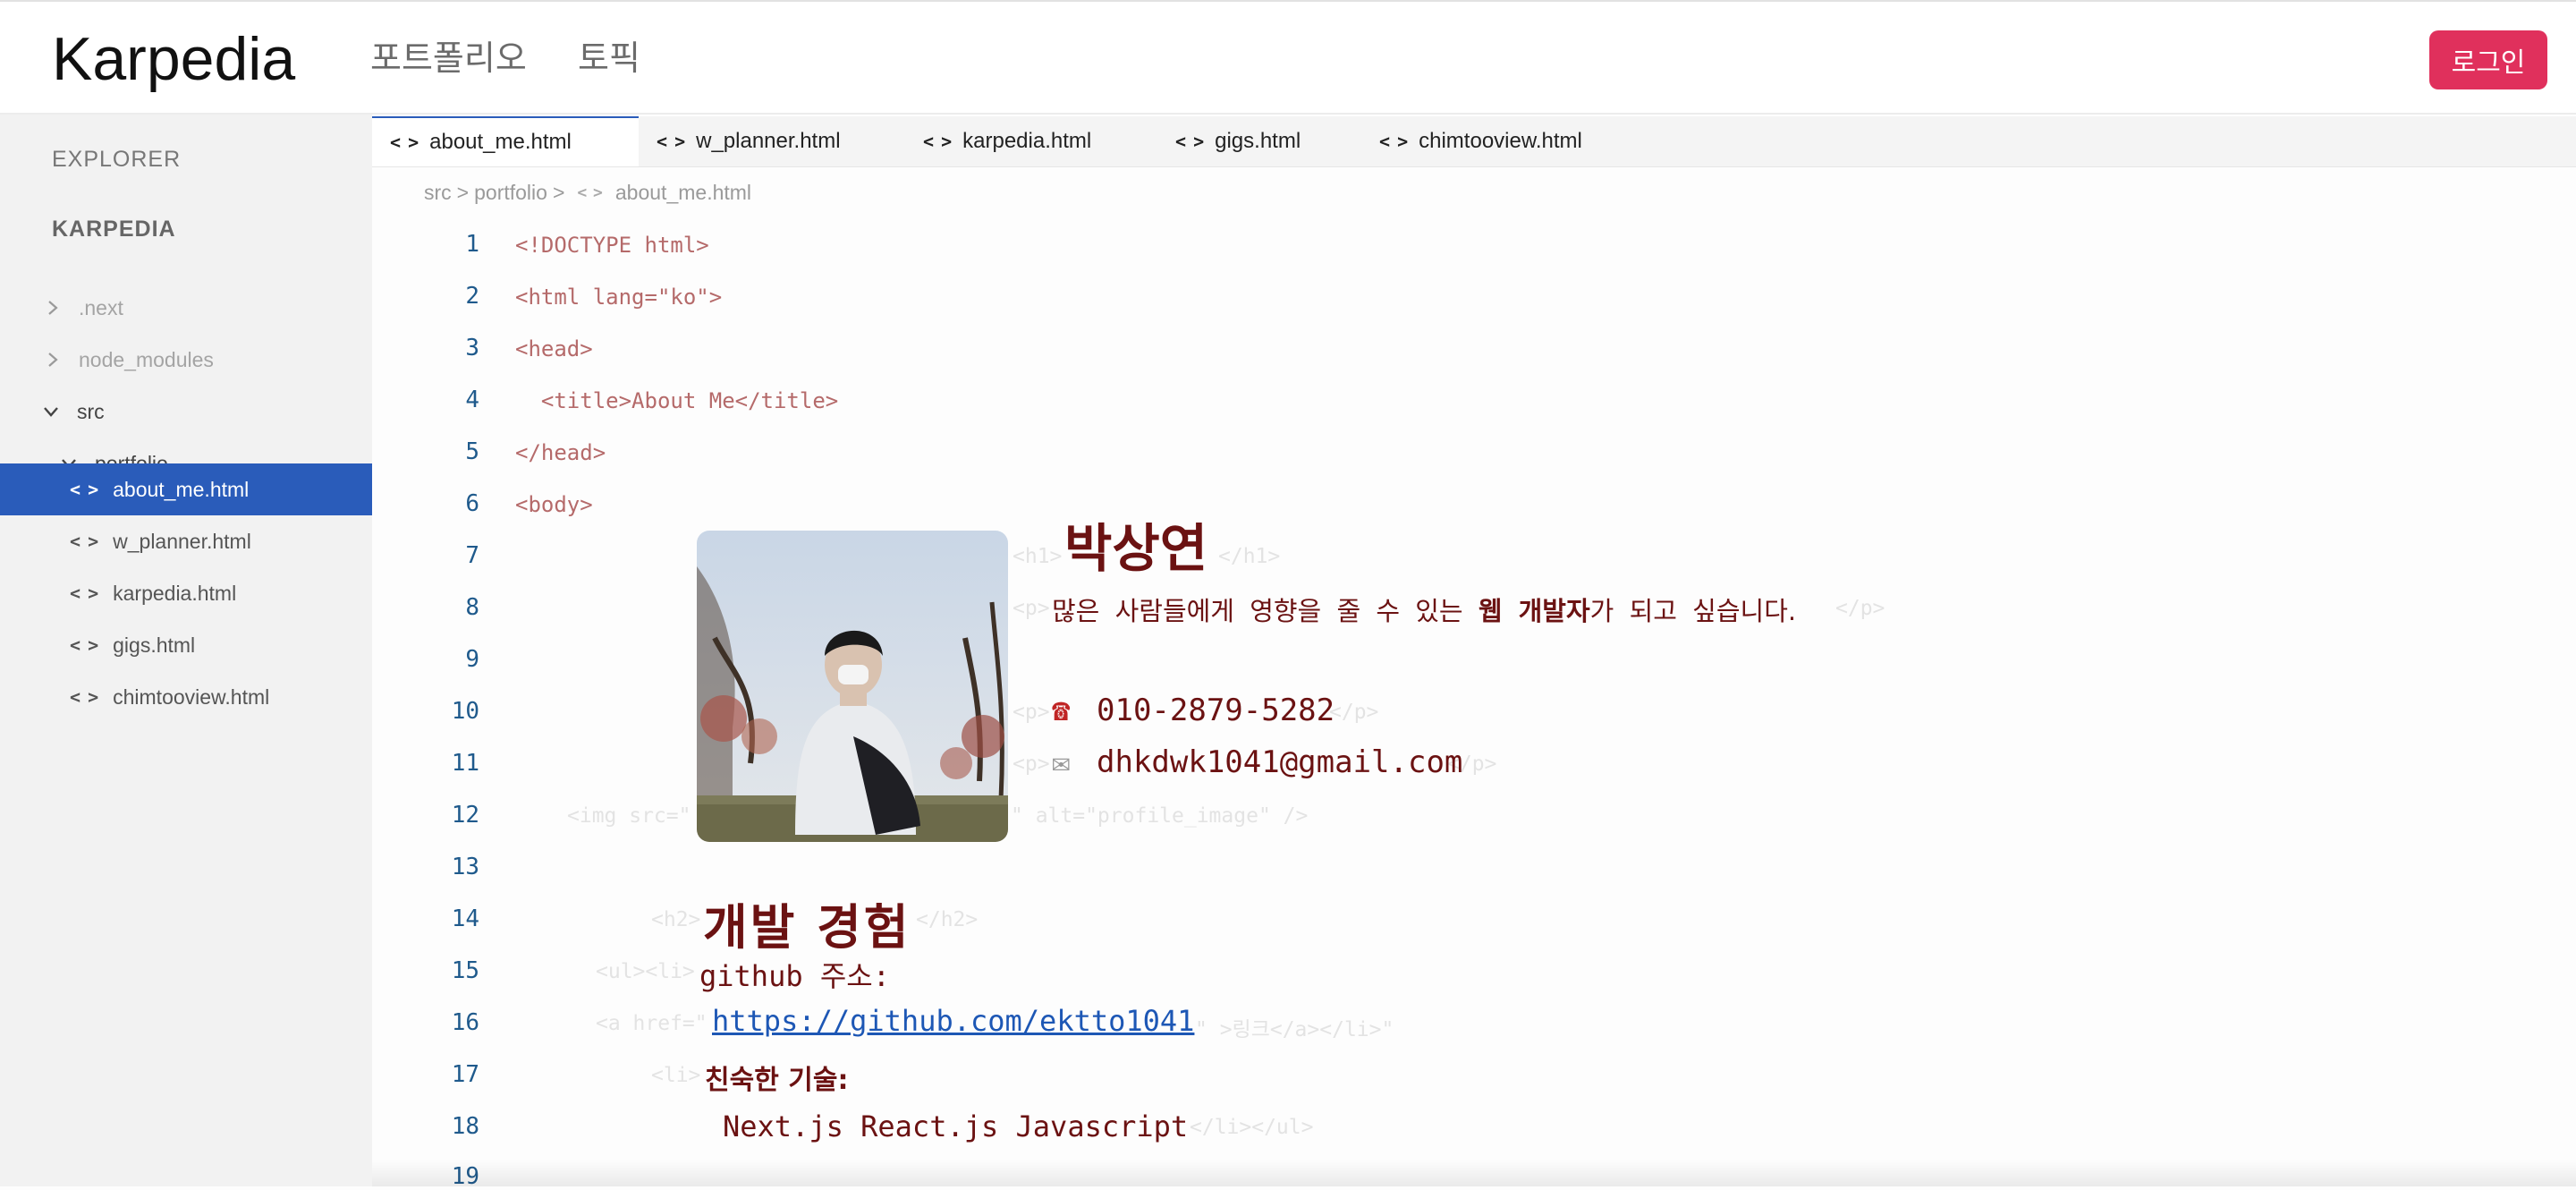  What do you see at coordinates (554, 504) in the screenshot?
I see `code-line: <body>` at bounding box center [554, 504].